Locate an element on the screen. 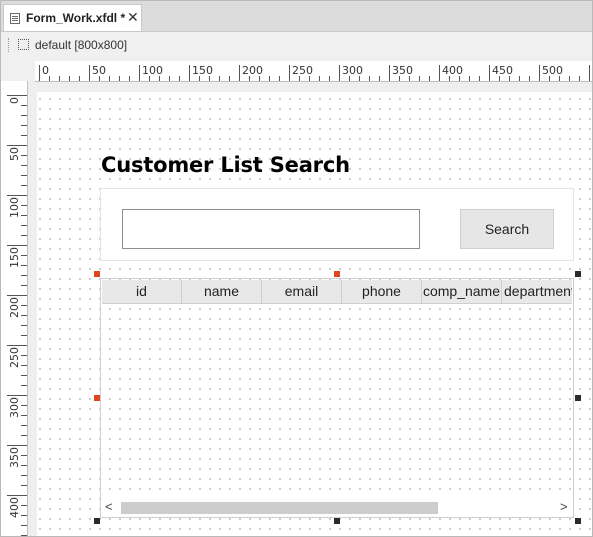 The height and width of the screenshot is (537, 593). grid-header: id name email phone comp_name department is located at coordinates (337, 292).